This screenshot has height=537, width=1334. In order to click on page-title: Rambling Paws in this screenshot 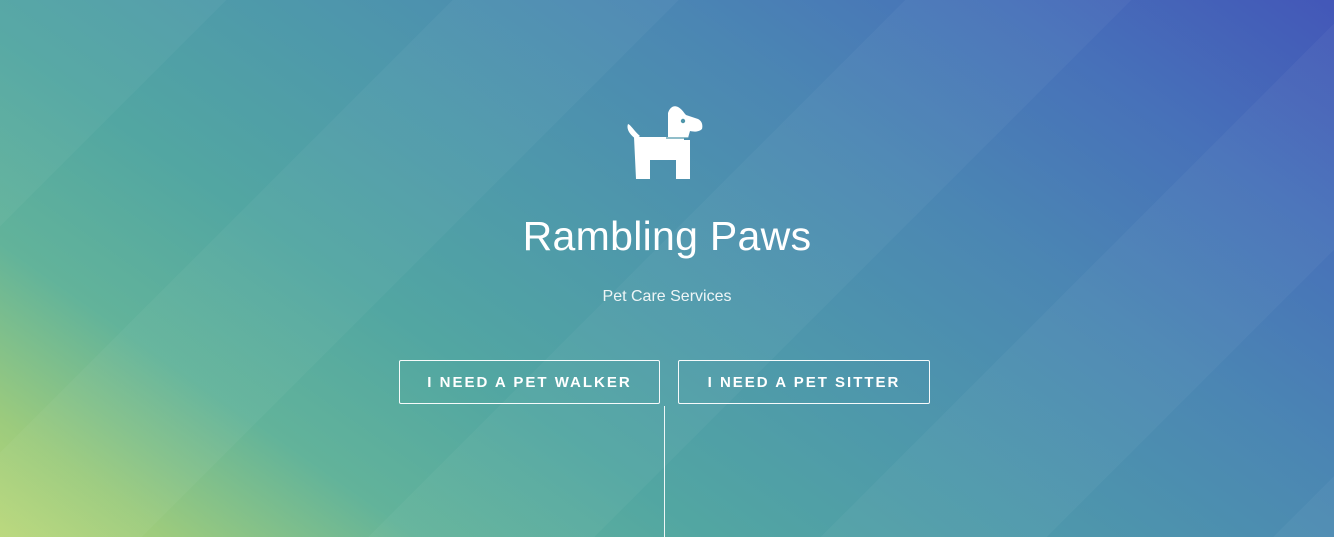, I will do `click(667, 236)`.